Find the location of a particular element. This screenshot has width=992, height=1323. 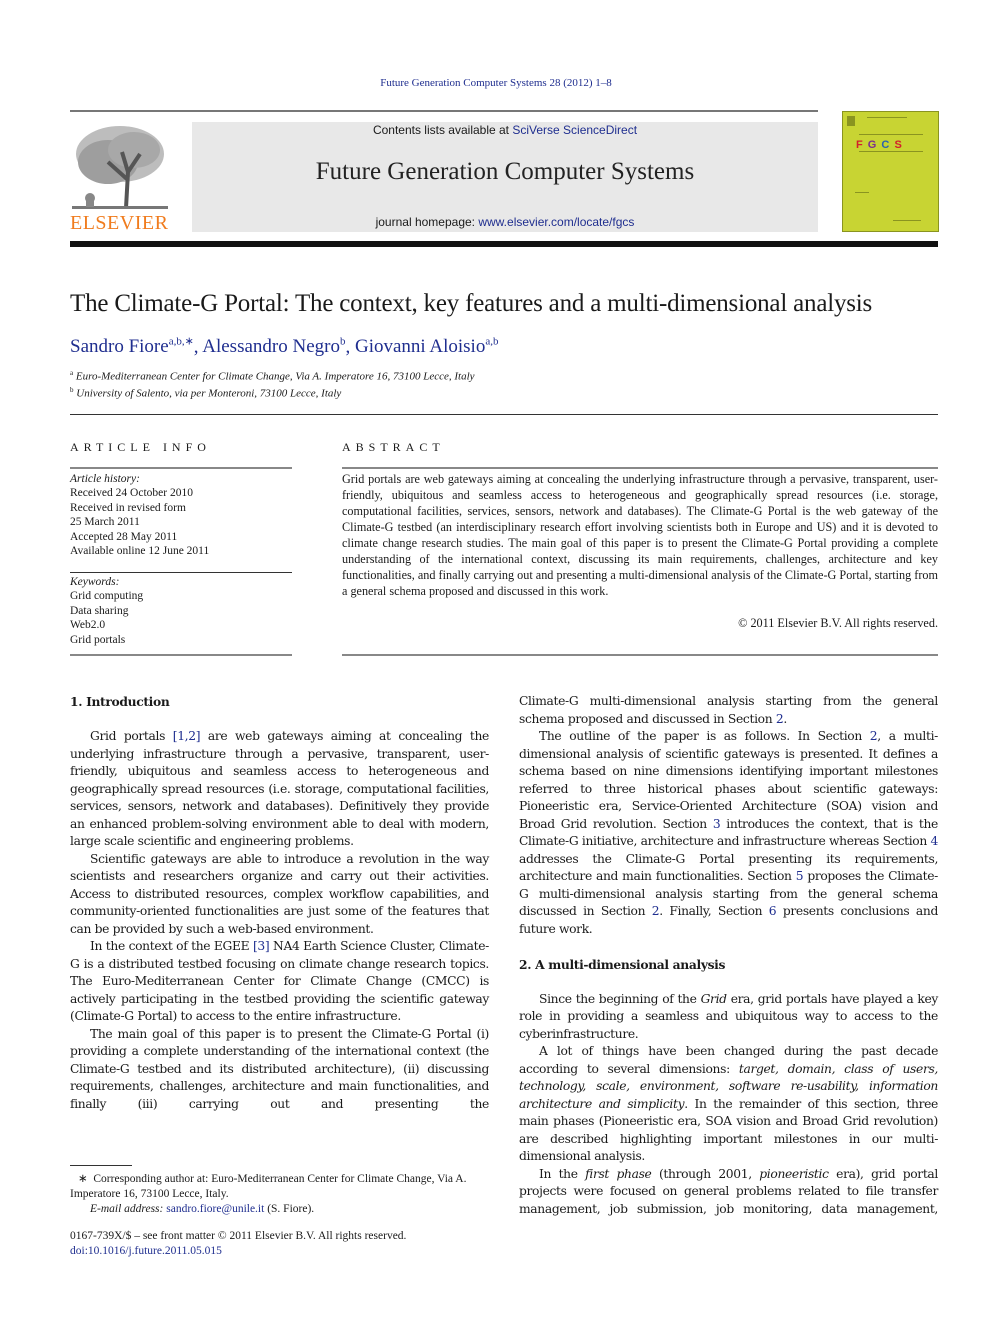

keyword: Grid portals is located at coordinates (98, 639).